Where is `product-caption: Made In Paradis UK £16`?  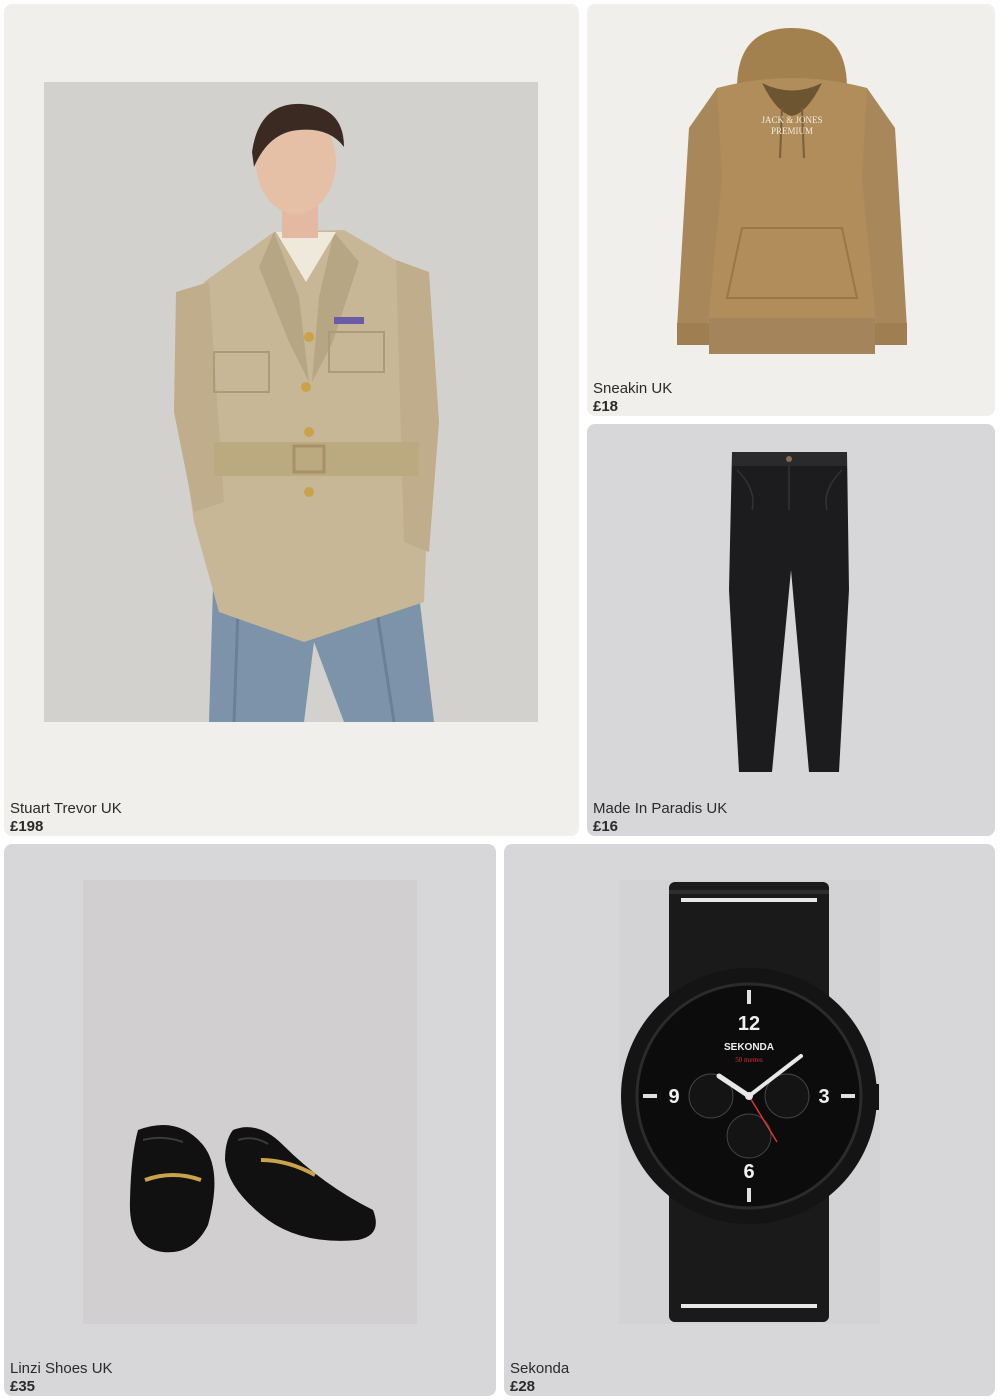
product-caption: Made In Paradis UK £16 is located at coordinates (660, 818).